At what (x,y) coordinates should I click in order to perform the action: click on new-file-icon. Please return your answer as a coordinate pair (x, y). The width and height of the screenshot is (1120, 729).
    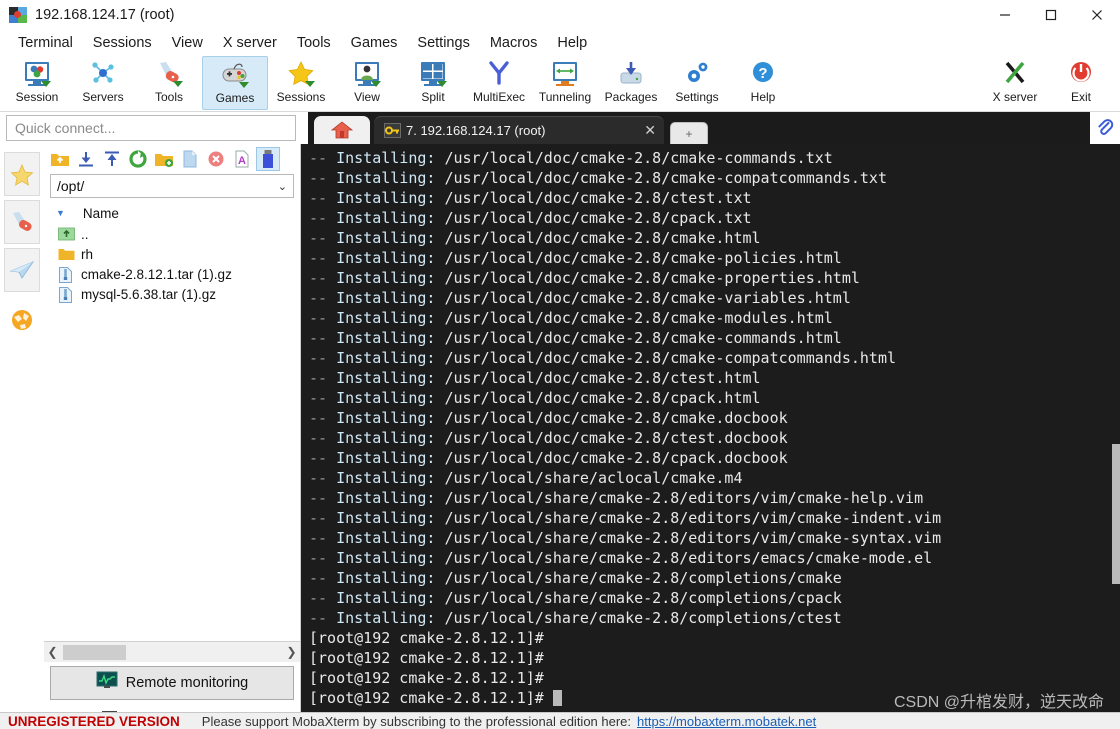
    Looking at the image, I should click on (190, 159).